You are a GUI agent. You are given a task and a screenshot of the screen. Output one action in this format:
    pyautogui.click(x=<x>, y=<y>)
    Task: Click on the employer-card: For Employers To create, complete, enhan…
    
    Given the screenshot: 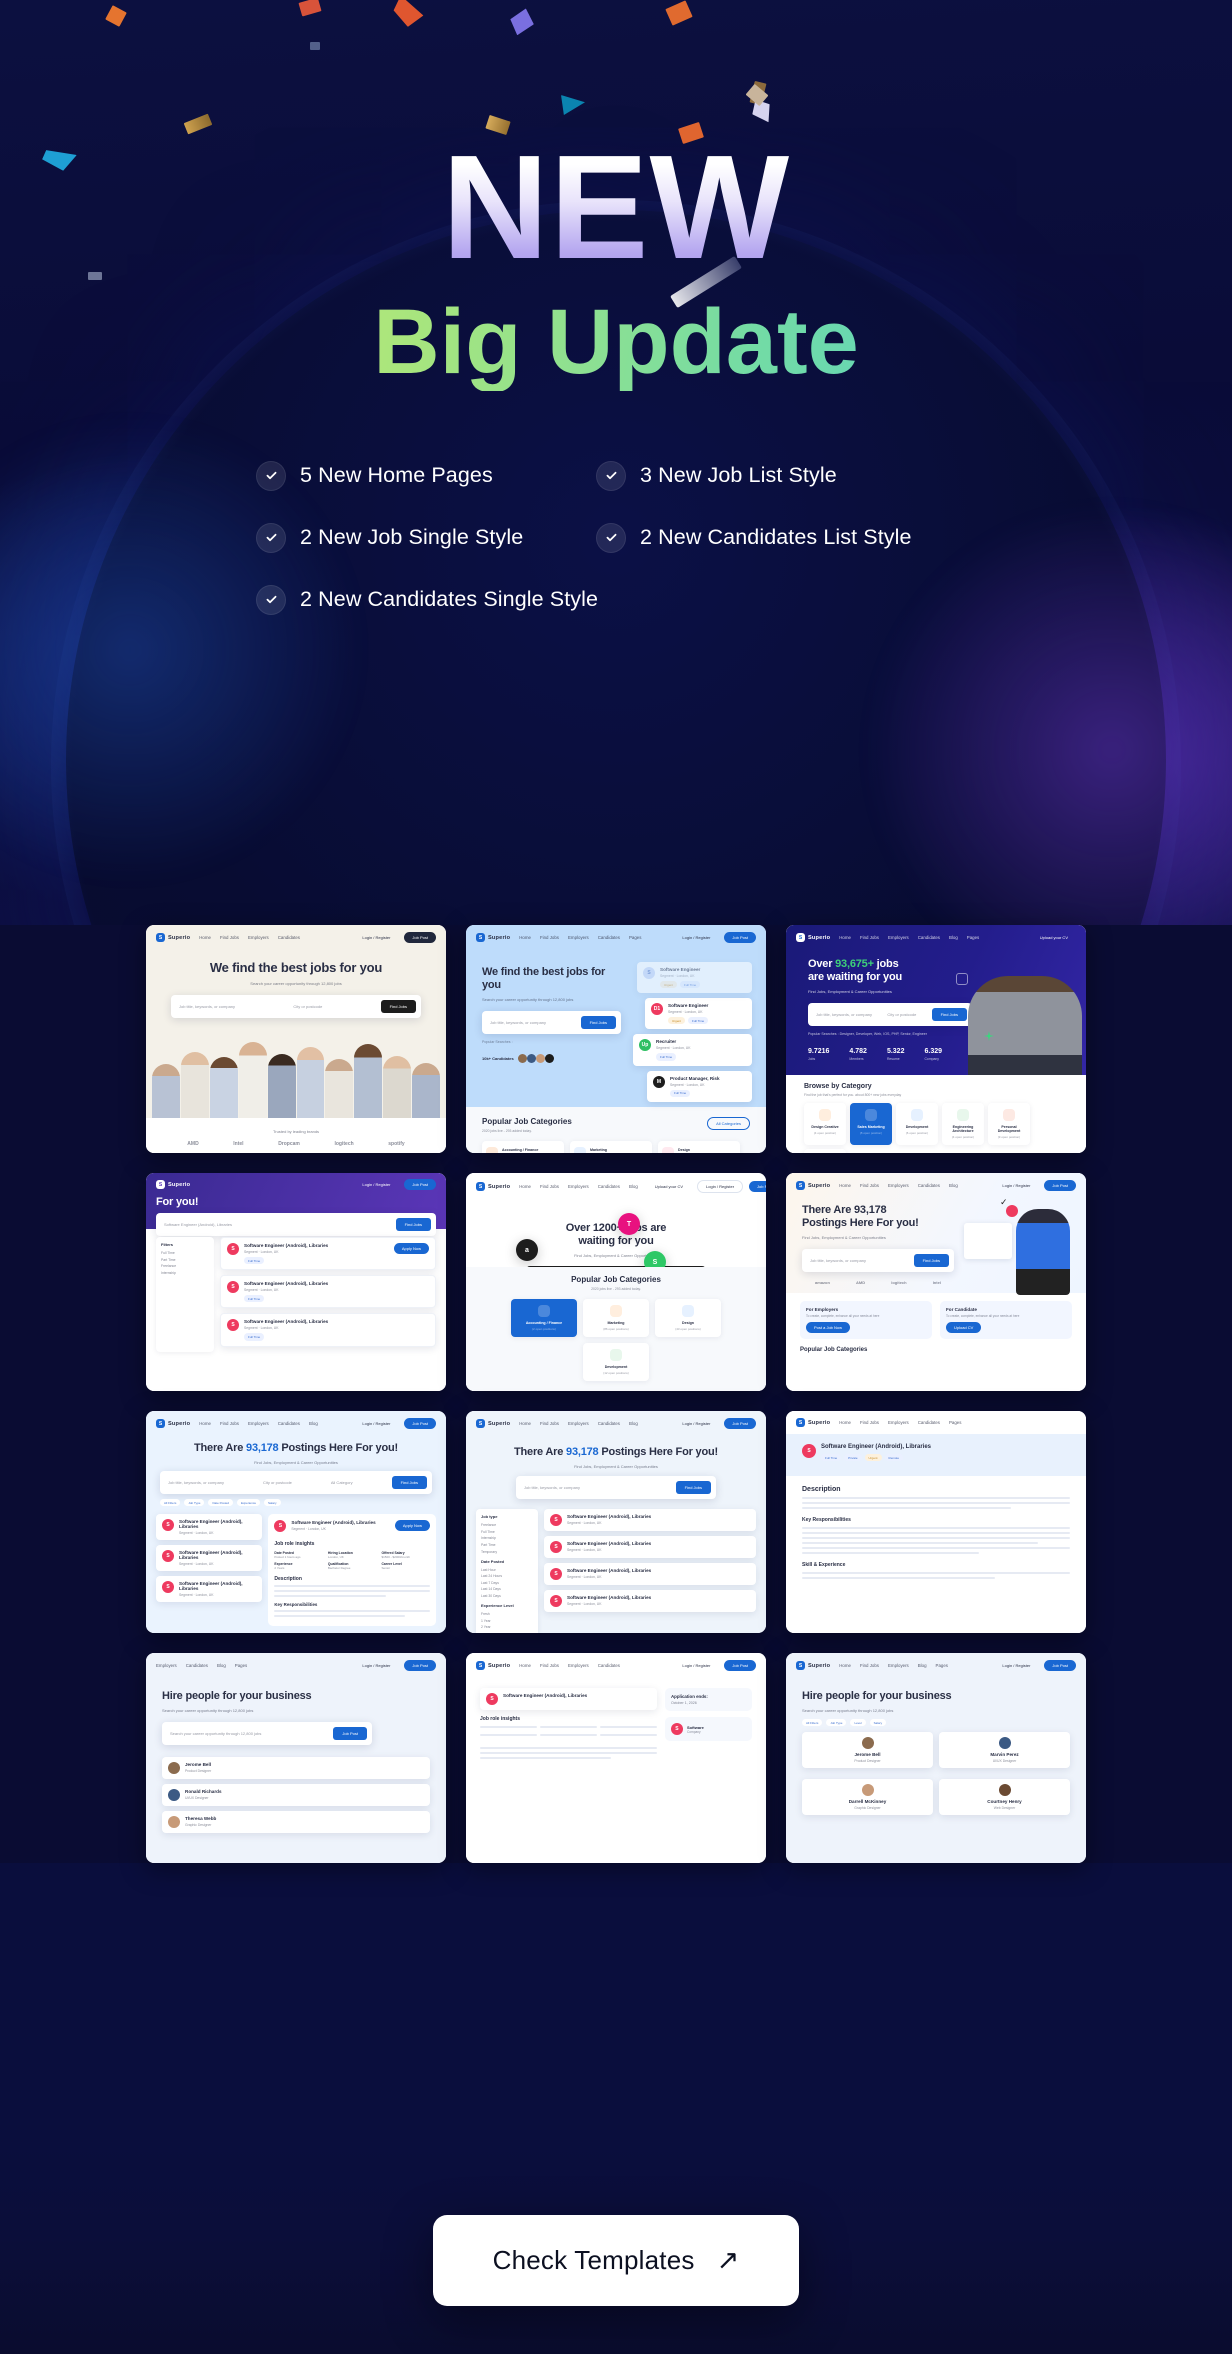 What is the action you would take?
    pyautogui.click(x=866, y=1320)
    